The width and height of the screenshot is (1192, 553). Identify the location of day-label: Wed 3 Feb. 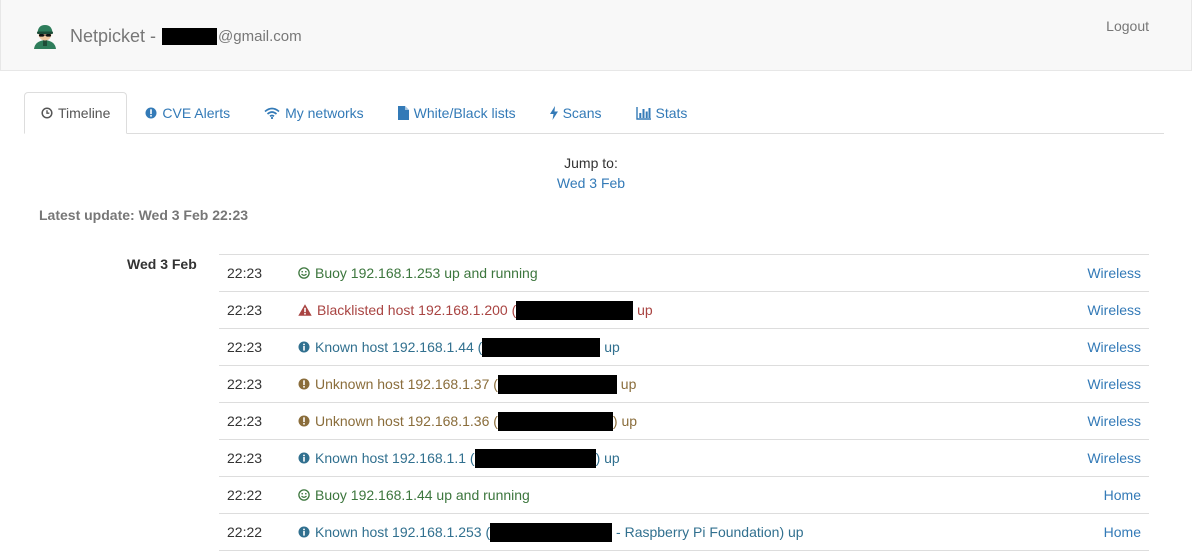
(162, 264).